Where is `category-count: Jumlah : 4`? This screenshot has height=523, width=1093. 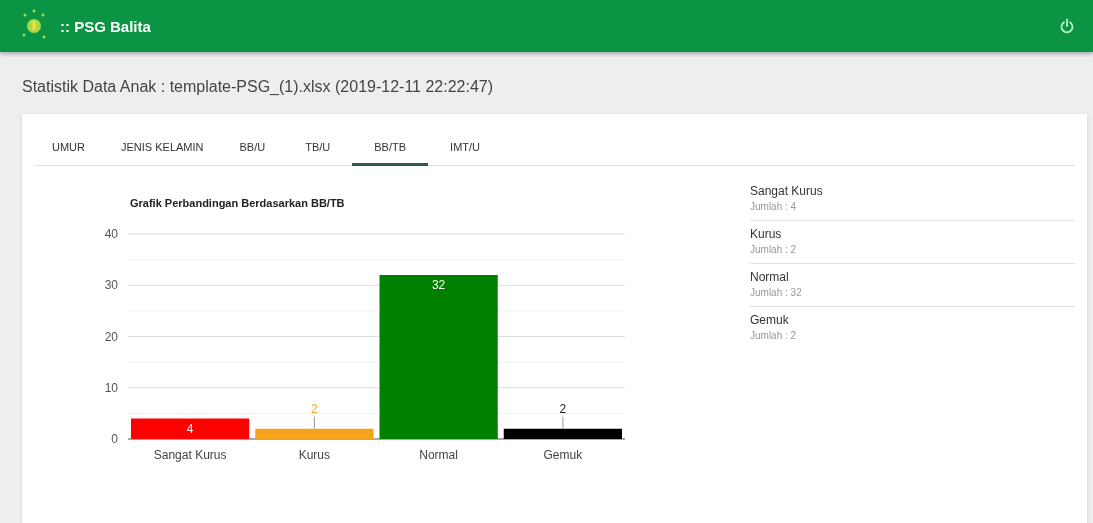
category-count: Jumlah : 4 is located at coordinates (774, 206).